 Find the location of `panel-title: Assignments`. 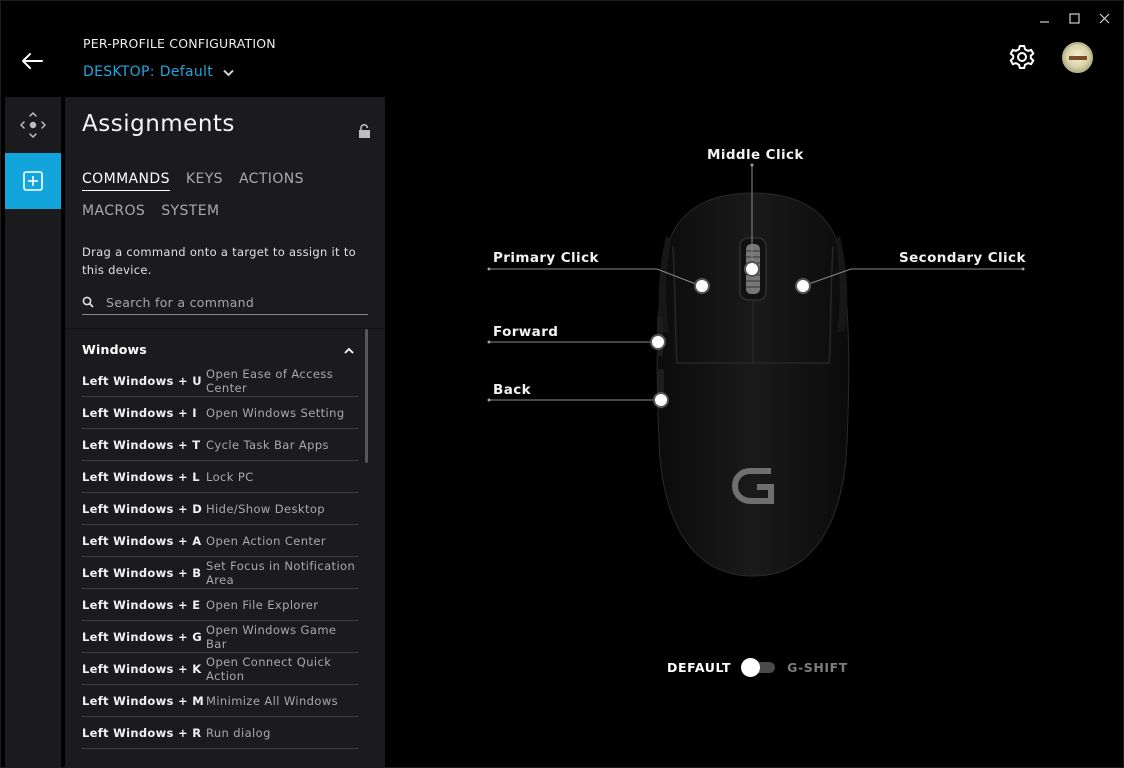

panel-title: Assignments is located at coordinates (158, 124).